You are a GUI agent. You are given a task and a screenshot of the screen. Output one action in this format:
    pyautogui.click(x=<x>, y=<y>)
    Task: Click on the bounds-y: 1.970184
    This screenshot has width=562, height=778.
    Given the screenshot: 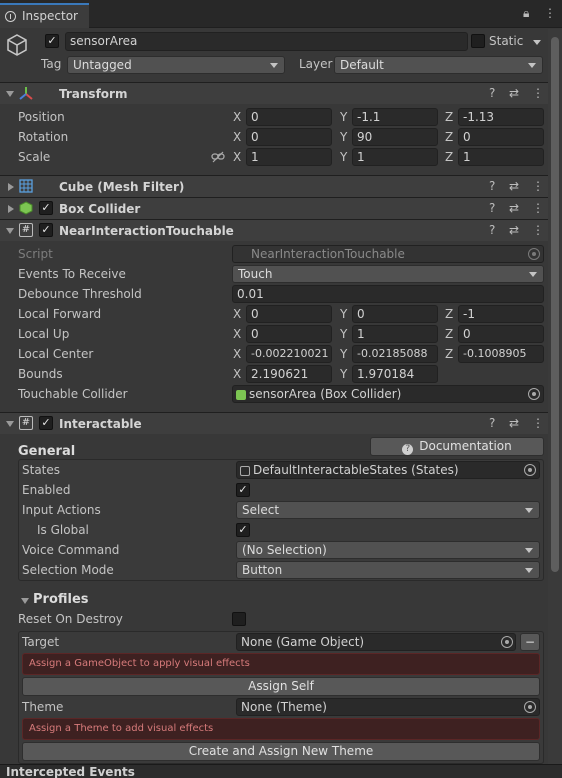 What is the action you would take?
    pyautogui.click(x=395, y=374)
    